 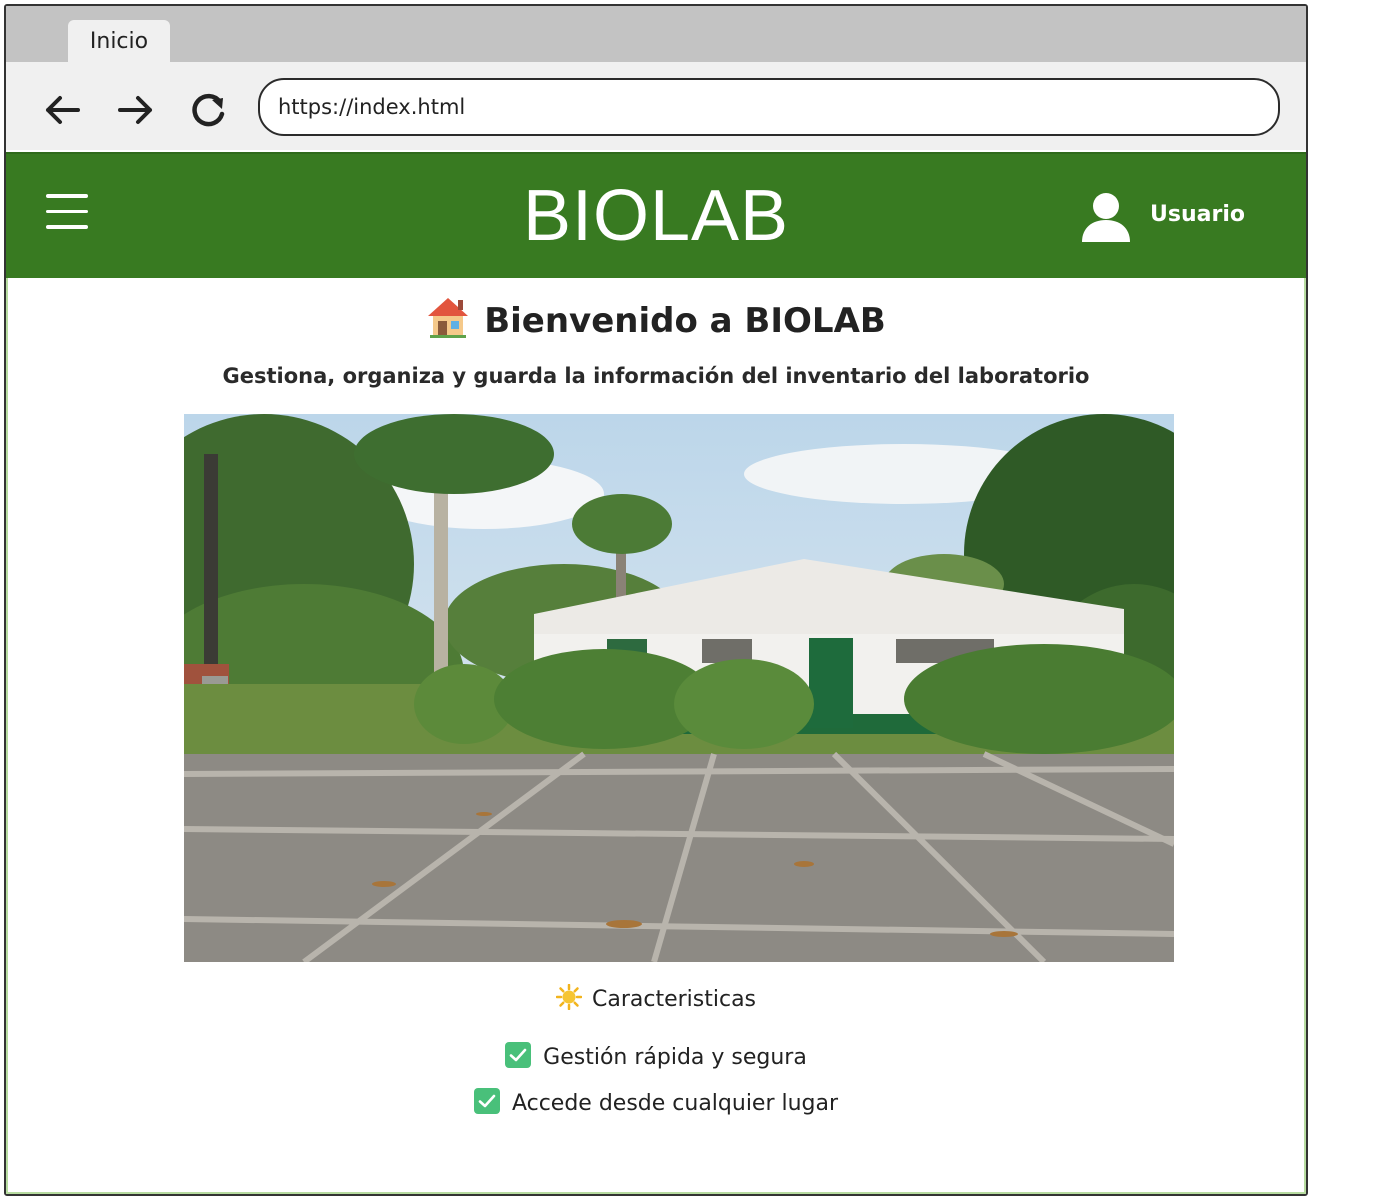 I want to click on feature-item: Accede desde cualquier lugar, so click(x=656, y=1104).